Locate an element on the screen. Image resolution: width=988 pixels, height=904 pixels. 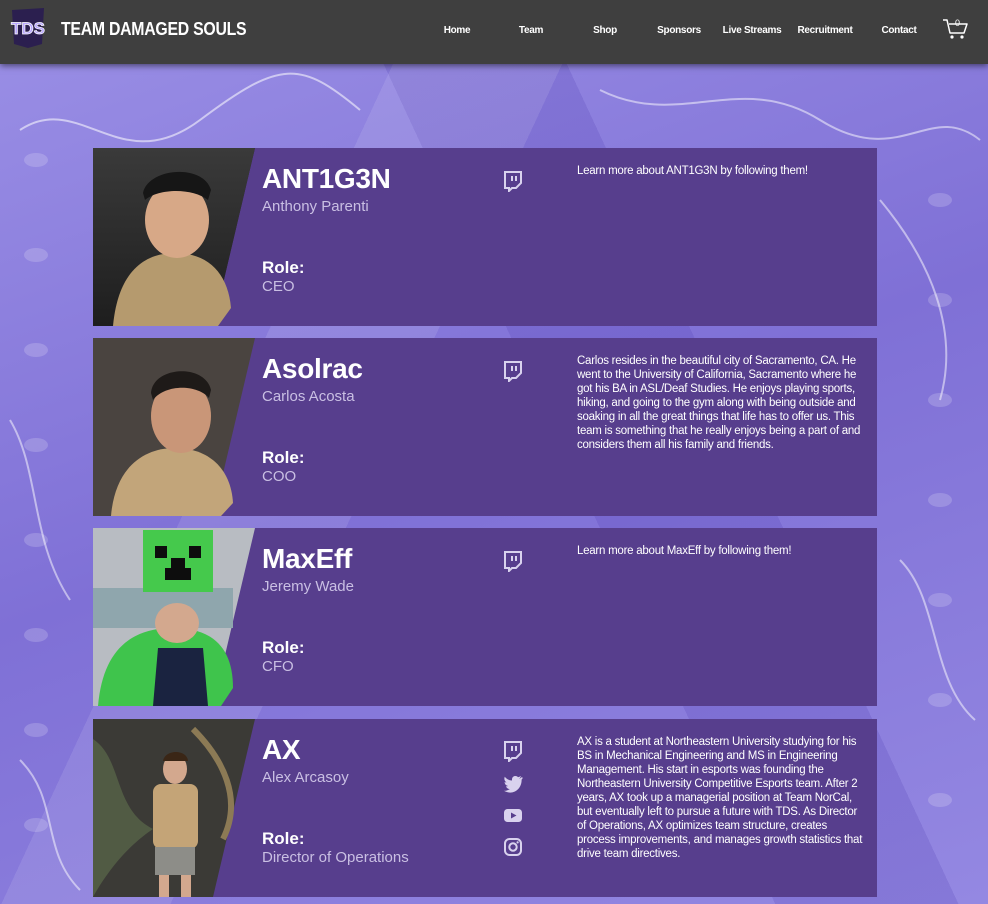
nav-team: Team is located at coordinates (531, 30).